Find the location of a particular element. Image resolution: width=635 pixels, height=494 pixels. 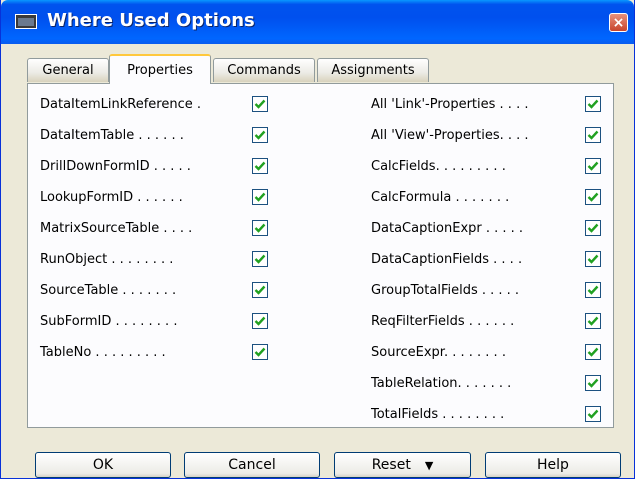

background-strip is located at coordinates (317, 486).